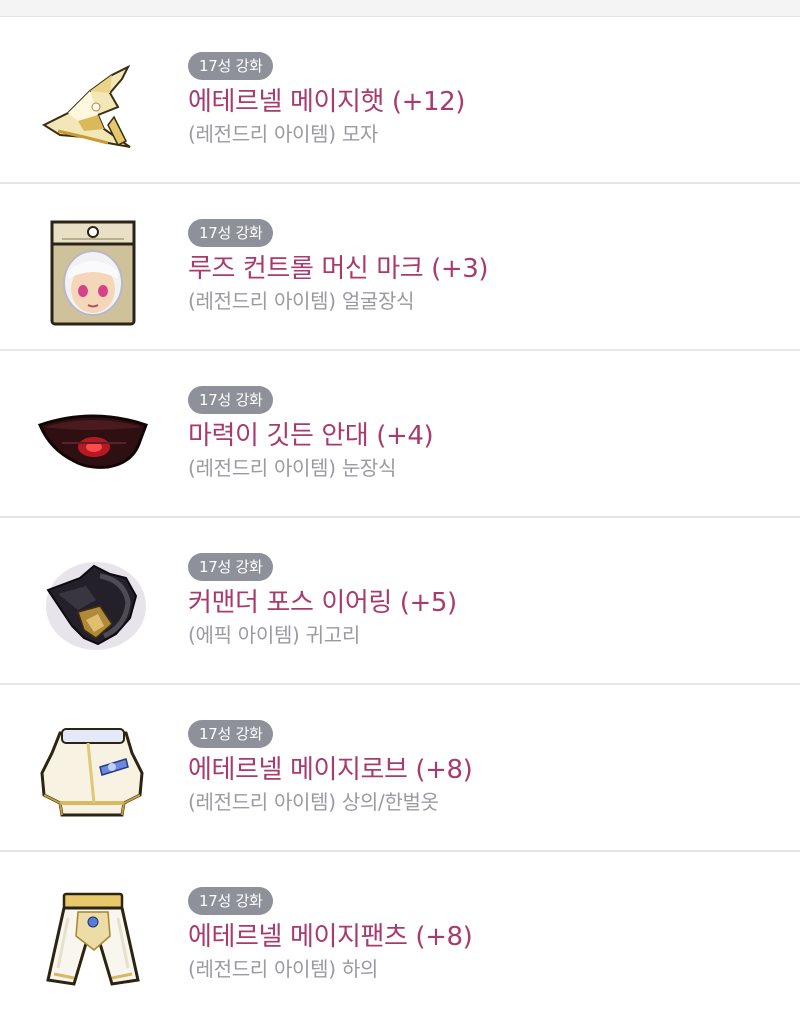 Image resolution: width=800 pixels, height=1019 pixels. What do you see at coordinates (301, 301) in the screenshot?
I see `item-type: (레전드리 아이템) 얼굴장식` at bounding box center [301, 301].